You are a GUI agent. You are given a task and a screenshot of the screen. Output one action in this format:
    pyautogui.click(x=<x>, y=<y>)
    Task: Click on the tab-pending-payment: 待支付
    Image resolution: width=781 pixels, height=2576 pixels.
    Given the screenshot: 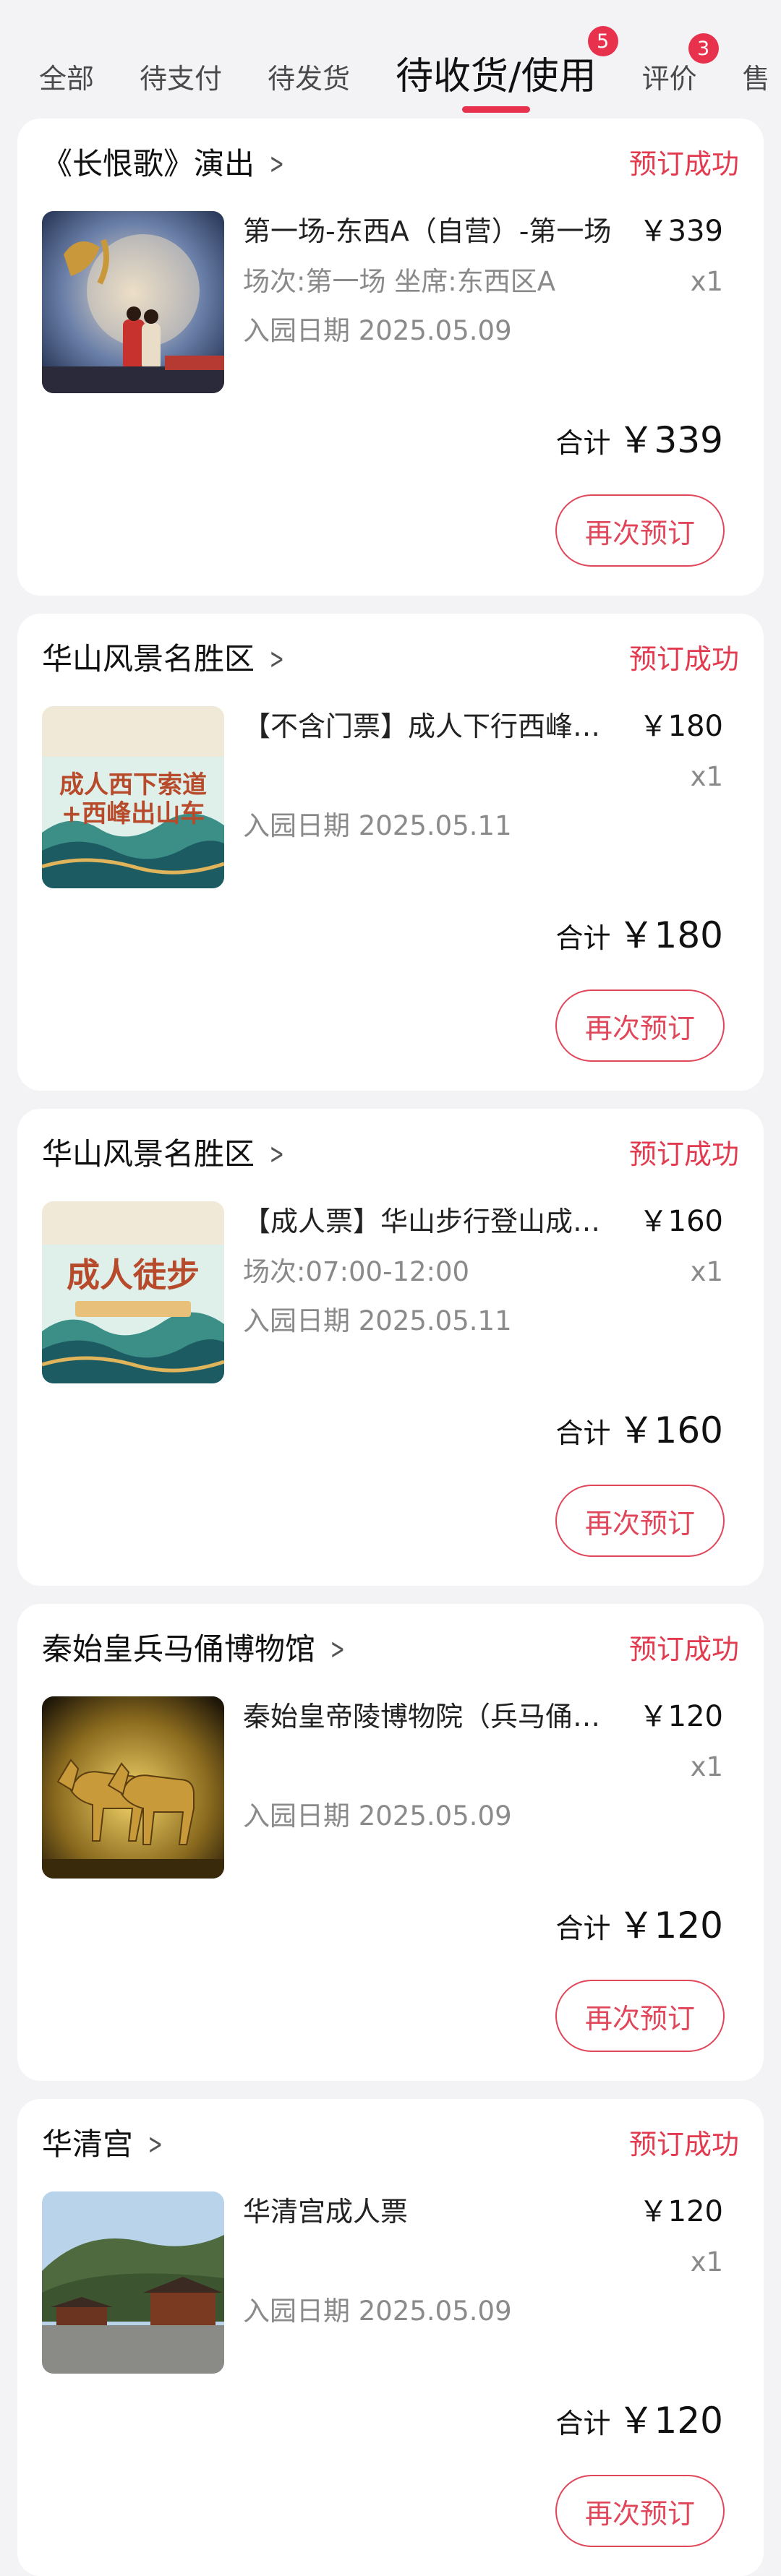 What is the action you would take?
    pyautogui.click(x=181, y=91)
    